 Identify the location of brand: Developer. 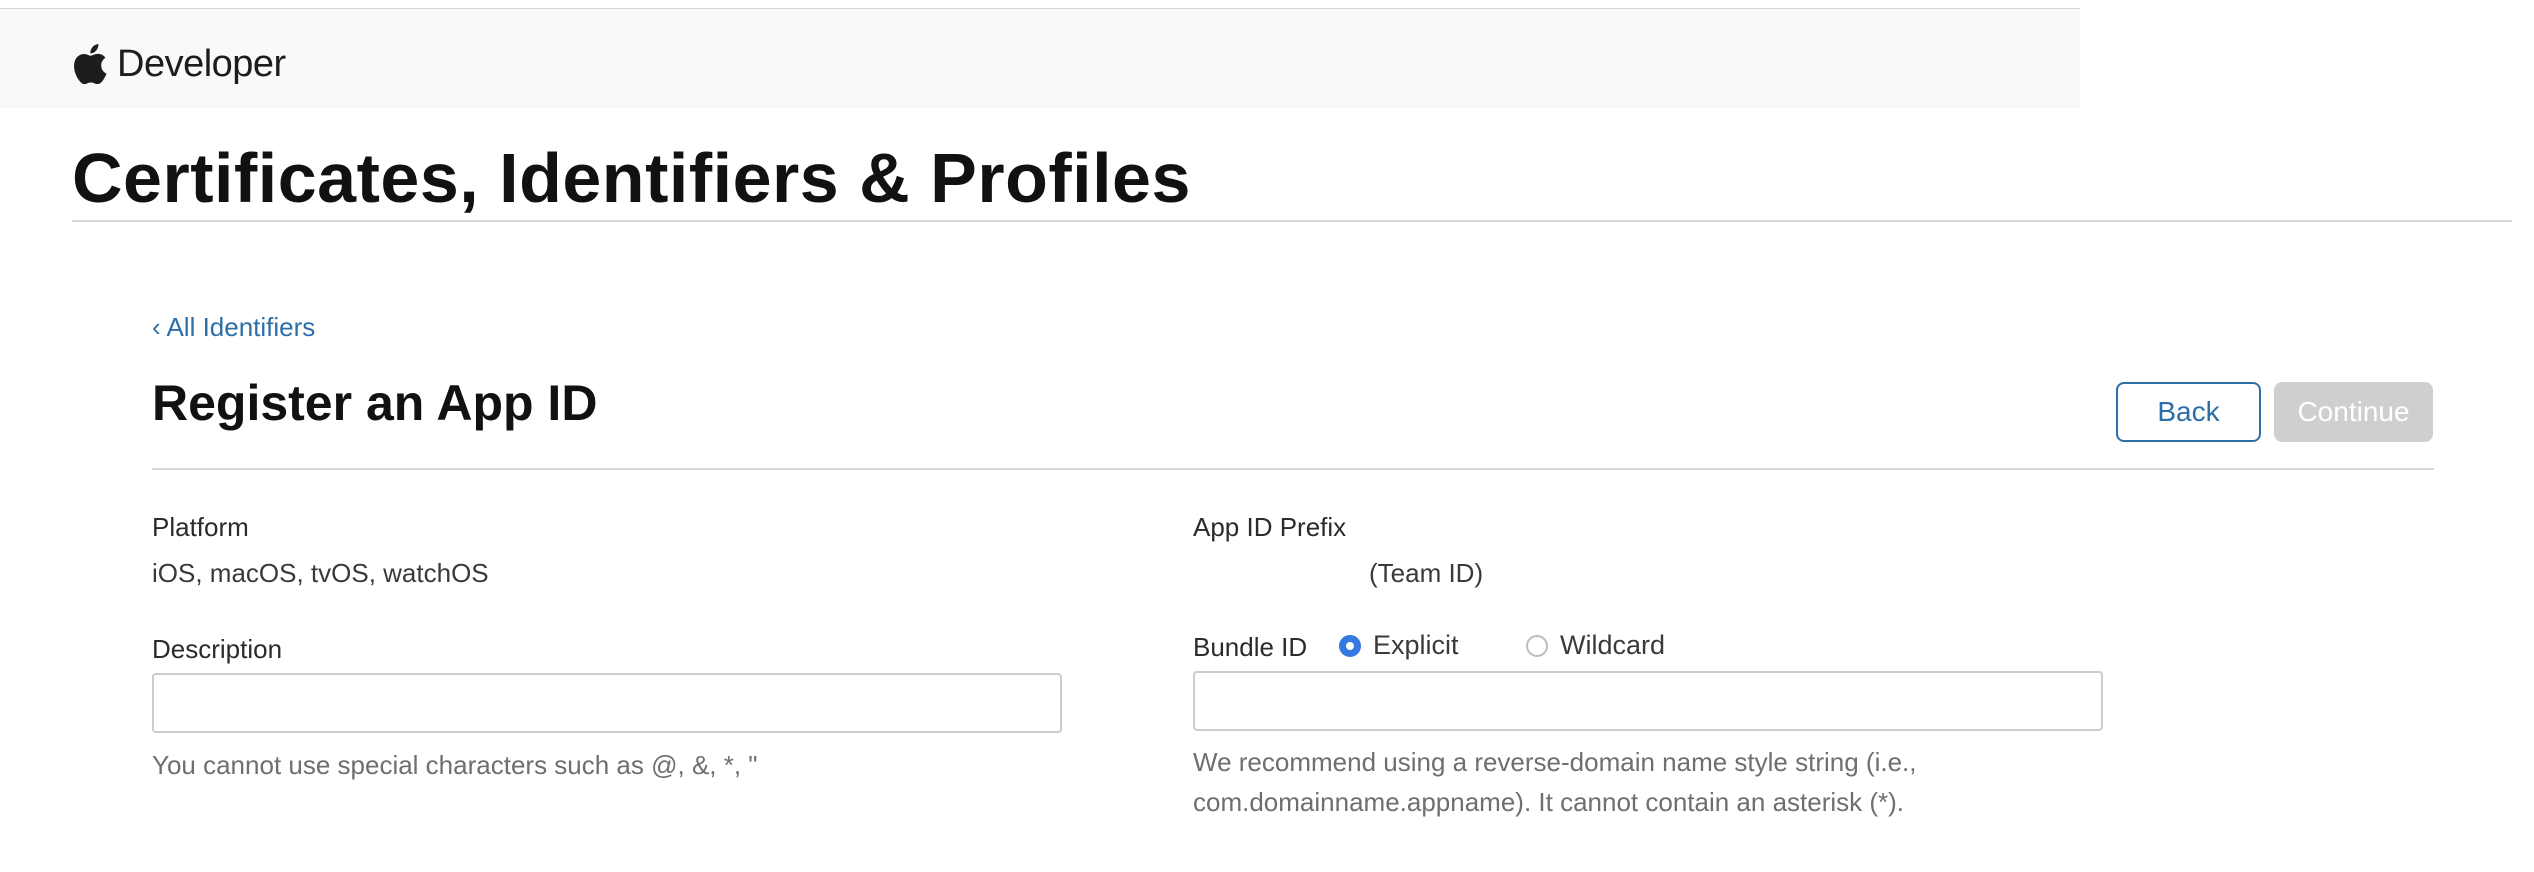
(179, 64).